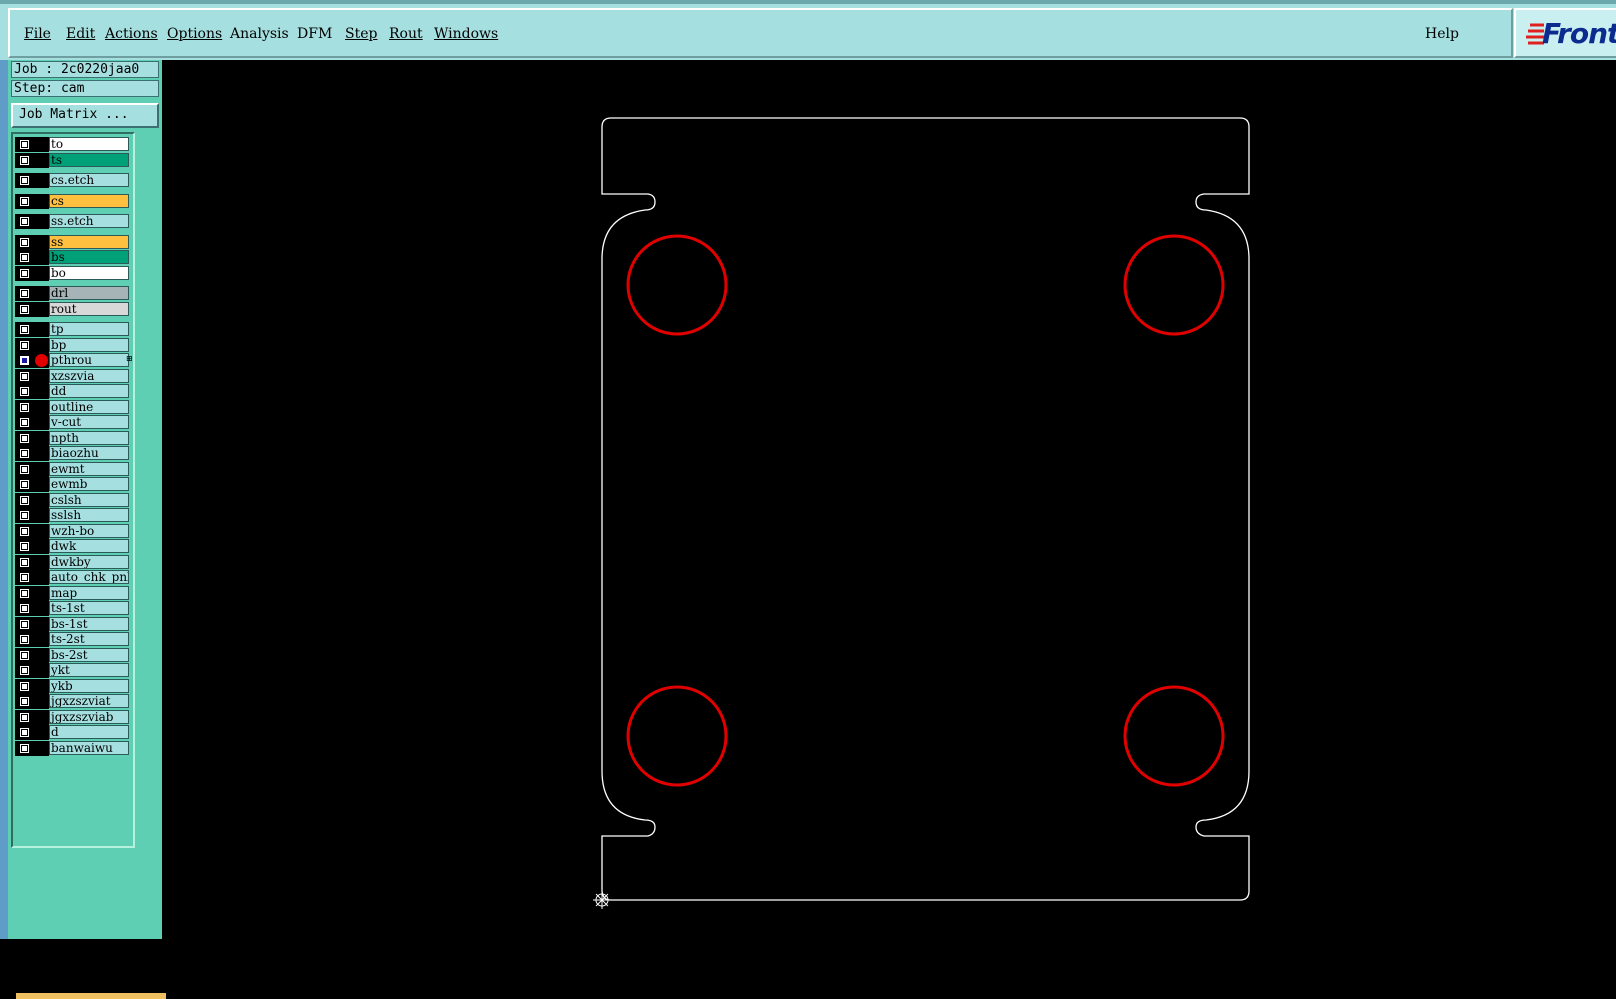  Describe the element at coordinates (406, 34) in the screenshot. I see `menu-rout: Rout` at that location.